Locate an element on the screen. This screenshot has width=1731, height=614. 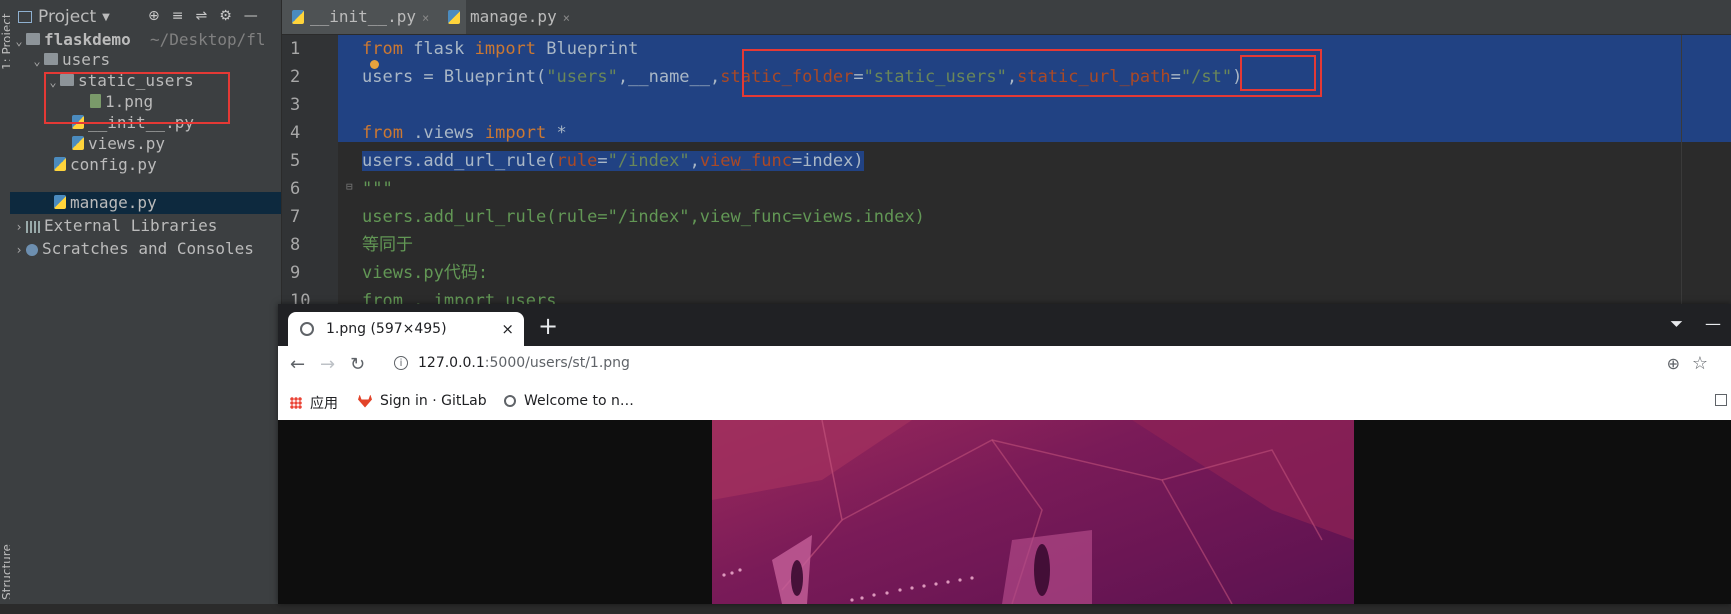
tree-item-scratches: › Scratches and Consoles is located at coordinates (145, 248).